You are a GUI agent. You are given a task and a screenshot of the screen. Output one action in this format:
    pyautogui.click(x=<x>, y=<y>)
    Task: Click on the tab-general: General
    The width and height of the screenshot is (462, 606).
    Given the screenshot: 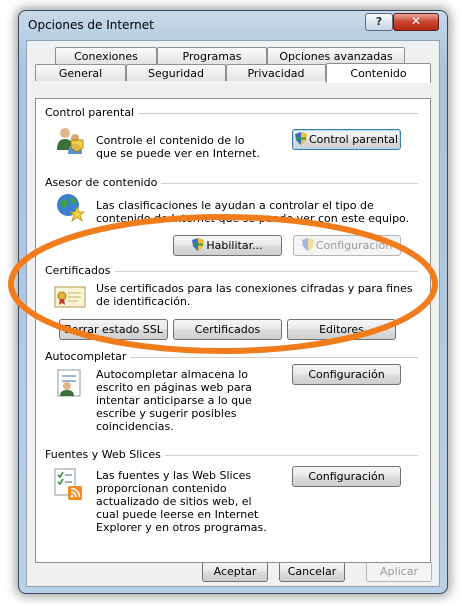 What is the action you would take?
    pyautogui.click(x=80, y=72)
    